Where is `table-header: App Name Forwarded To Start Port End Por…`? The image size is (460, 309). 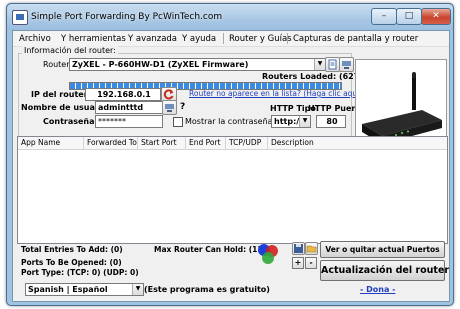
table-header: App Name Forwarded To Start Port End Por… is located at coordinates (232, 143).